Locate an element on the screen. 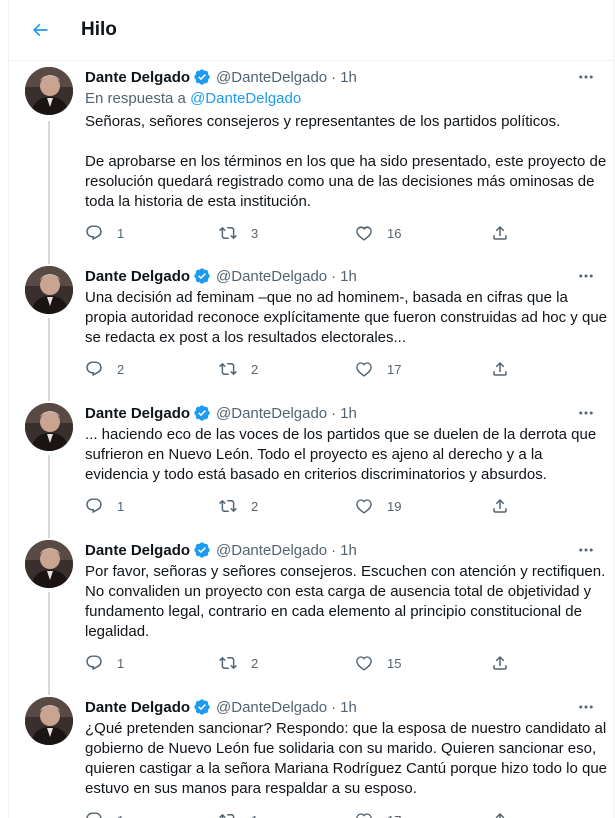 The width and height of the screenshot is (615, 818). like-button: 15 is located at coordinates (378, 663).